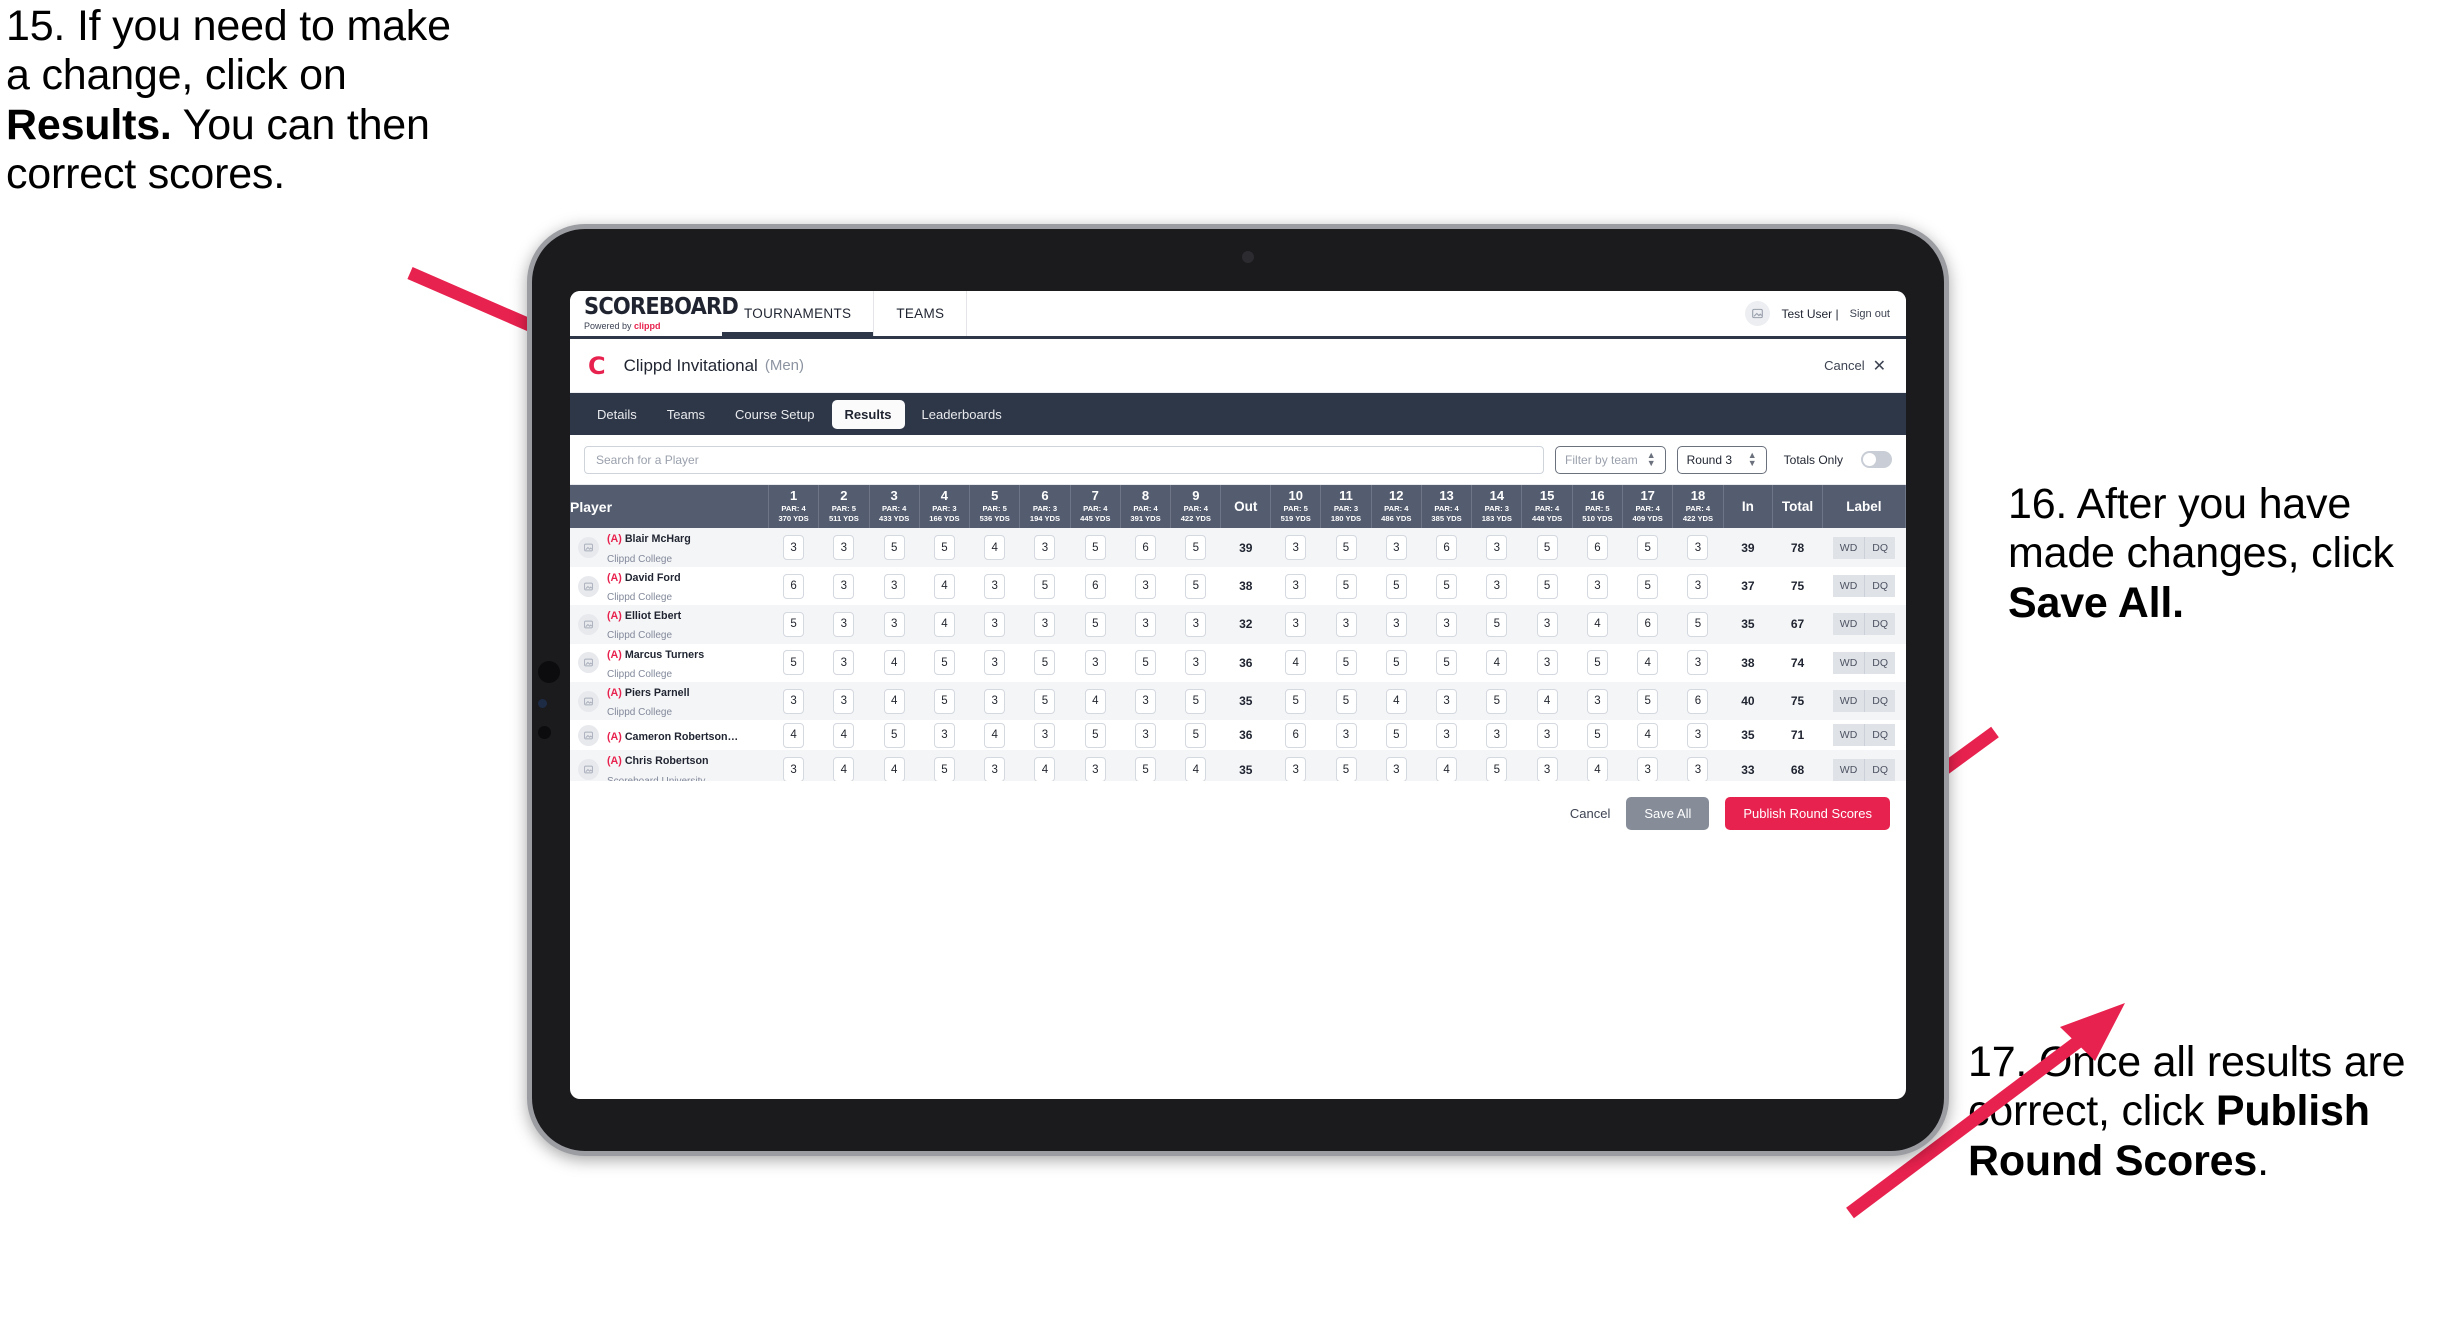 This screenshot has height=1326, width=2464. What do you see at coordinates (1145, 765) in the screenshot?
I see `score-cell-hole-8: 5` at bounding box center [1145, 765].